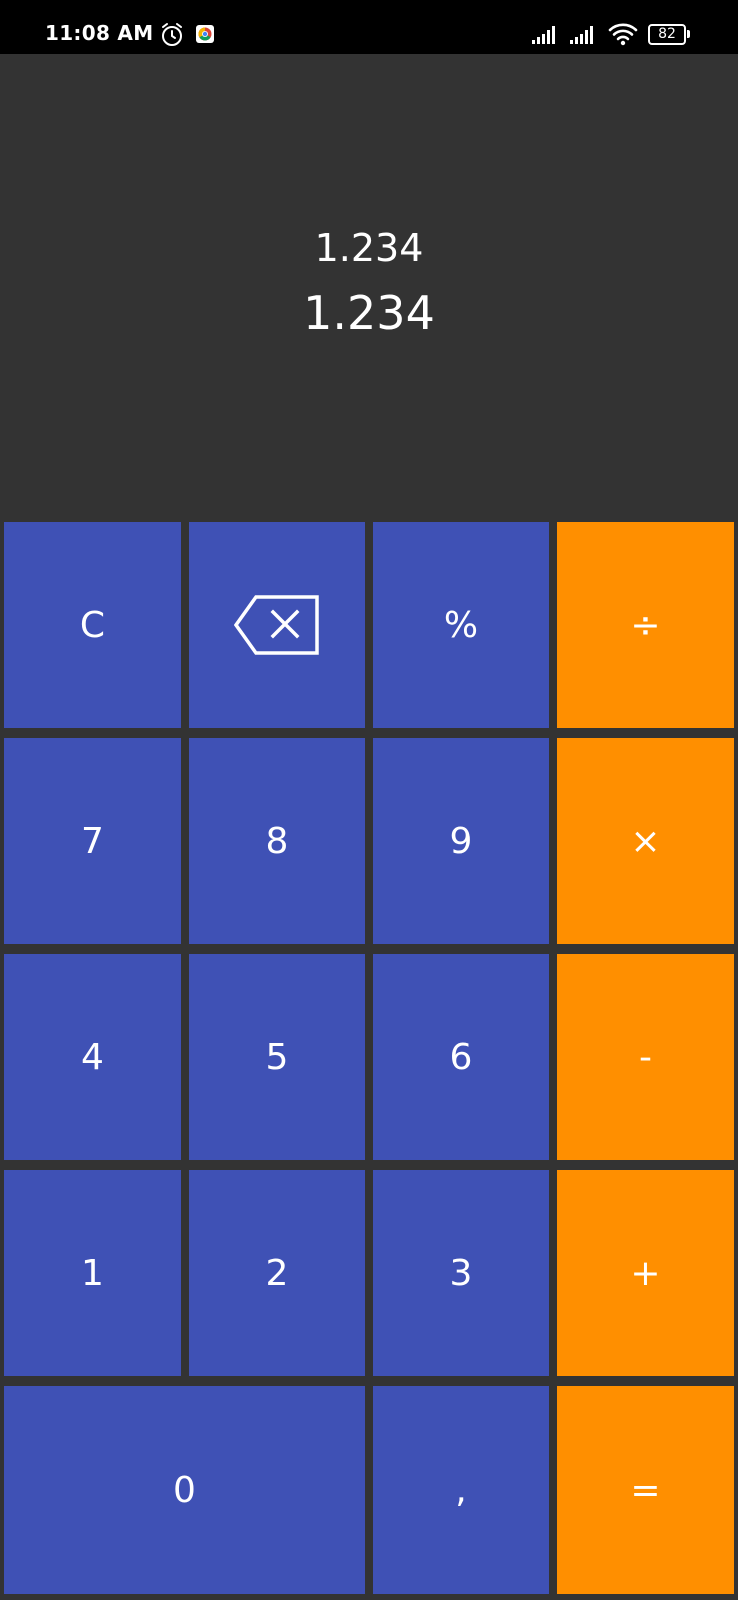  Describe the element at coordinates (205, 34) in the screenshot. I see `chrome-icon` at that location.